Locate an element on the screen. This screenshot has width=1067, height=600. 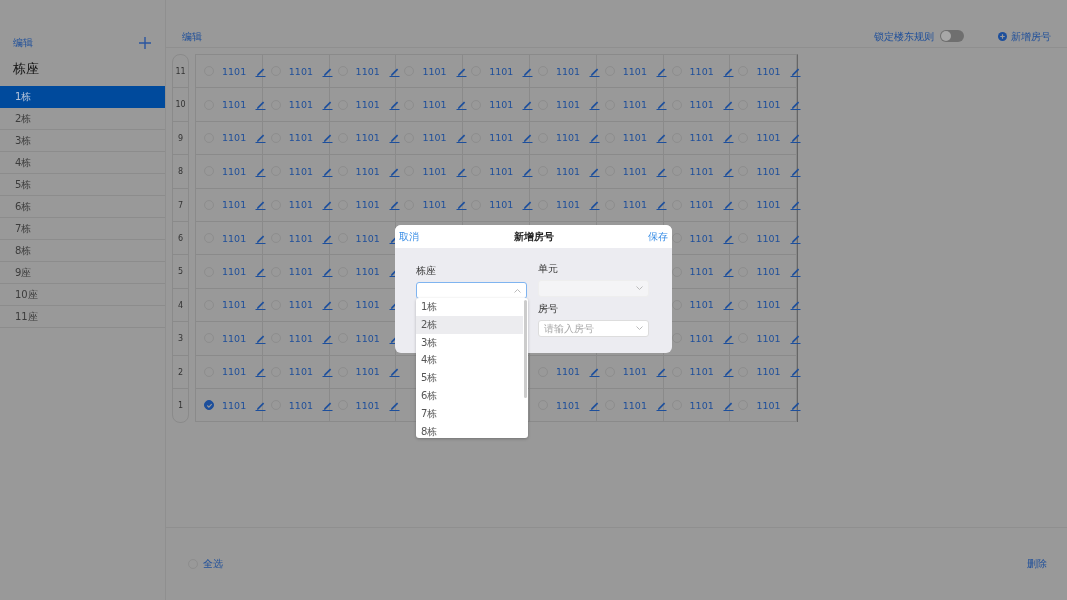
dropdown-option: 6栋 is located at coordinates (469, 396).